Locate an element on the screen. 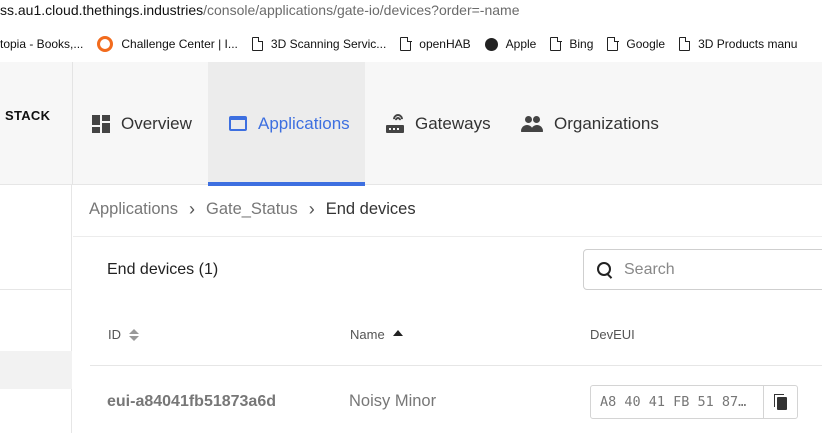 This screenshot has width=822, height=433. tab-applications: Applications is located at coordinates (286, 124).